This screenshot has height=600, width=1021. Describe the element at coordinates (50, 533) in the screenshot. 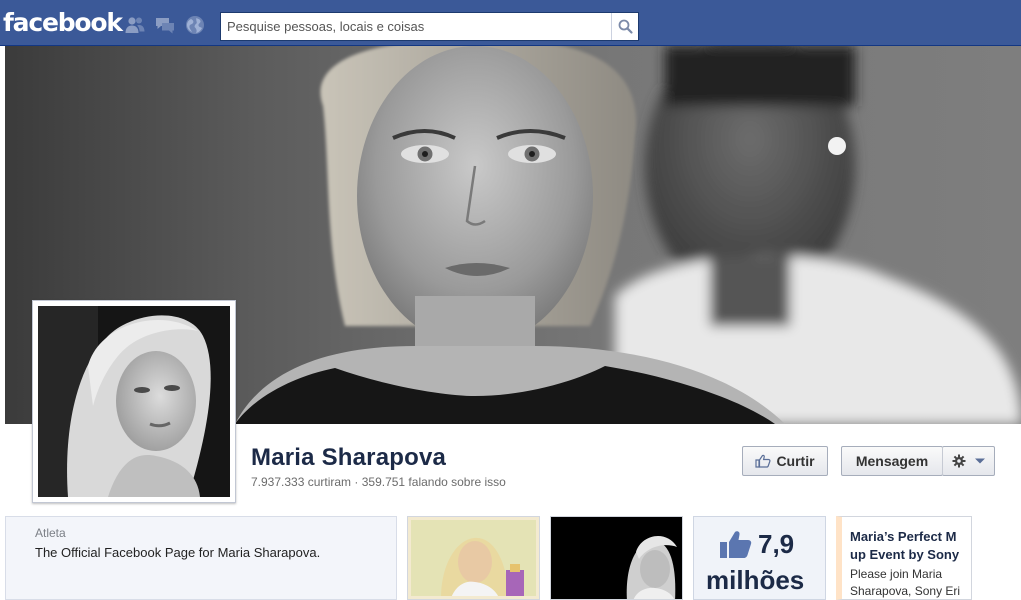

I see `page-category: Atleta` at that location.